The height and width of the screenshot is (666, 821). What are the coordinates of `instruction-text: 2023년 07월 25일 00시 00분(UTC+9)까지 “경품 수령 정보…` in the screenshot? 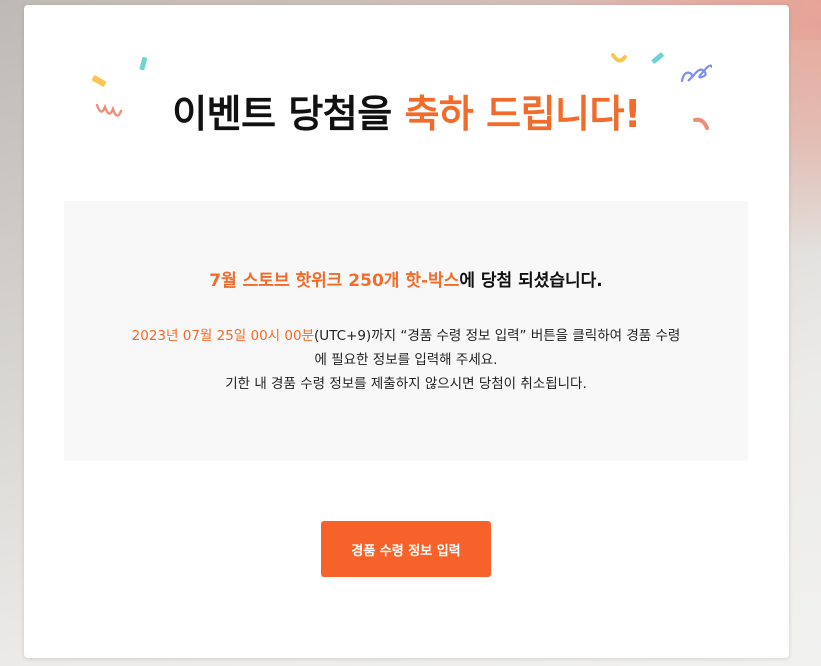 It's located at (406, 360).